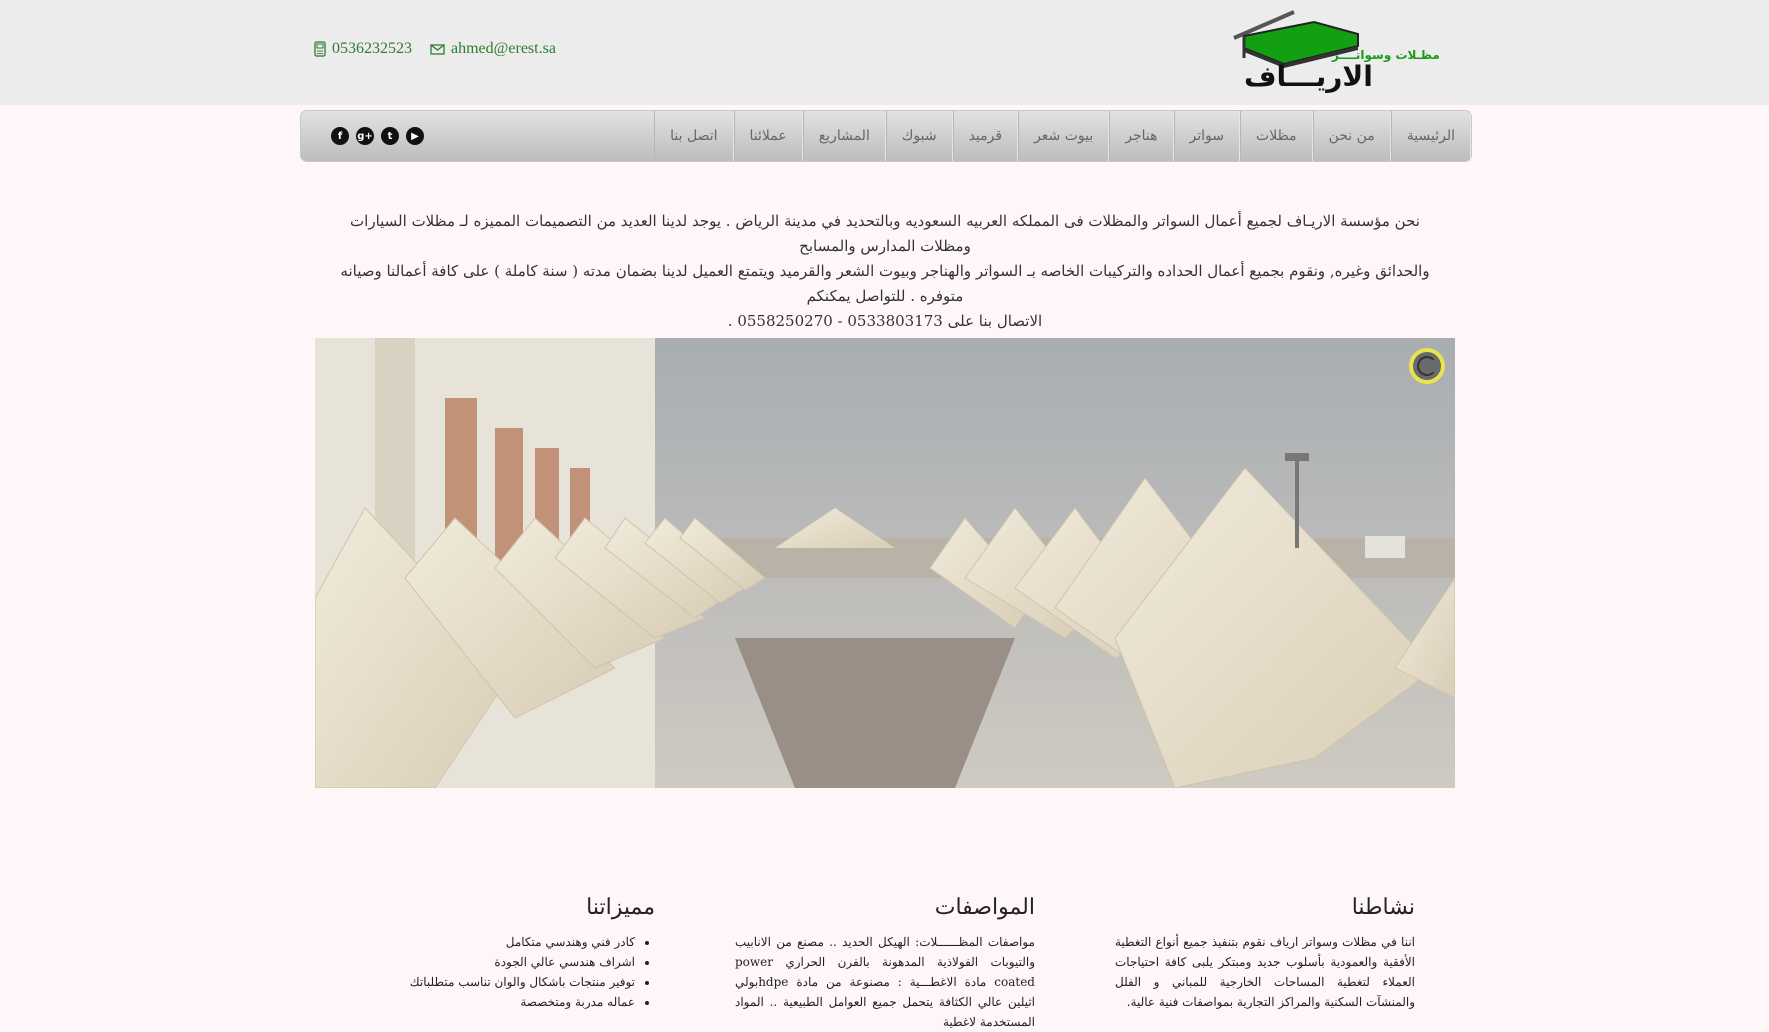  What do you see at coordinates (372, 48) in the screenshot?
I see `phone-number: 0536232523` at bounding box center [372, 48].